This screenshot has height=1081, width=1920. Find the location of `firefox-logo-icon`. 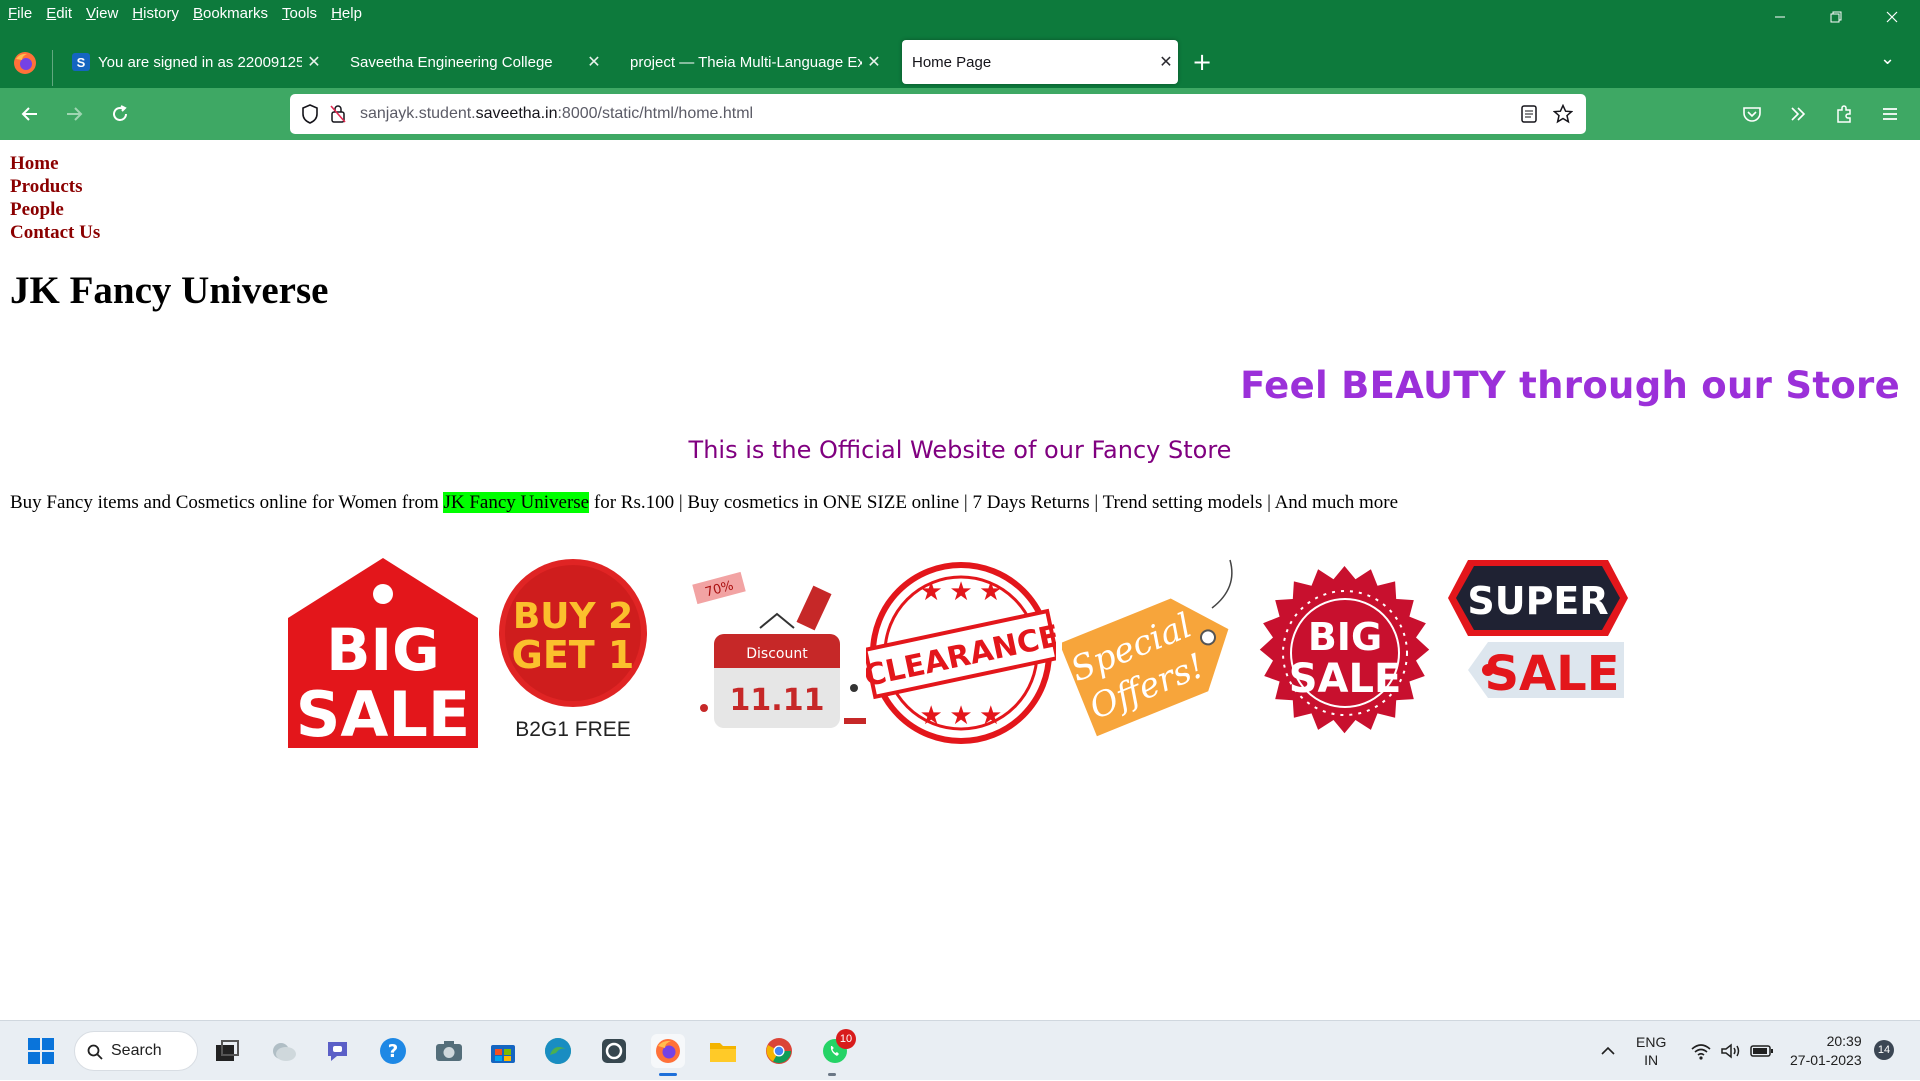

firefox-logo-icon is located at coordinates (25, 63).